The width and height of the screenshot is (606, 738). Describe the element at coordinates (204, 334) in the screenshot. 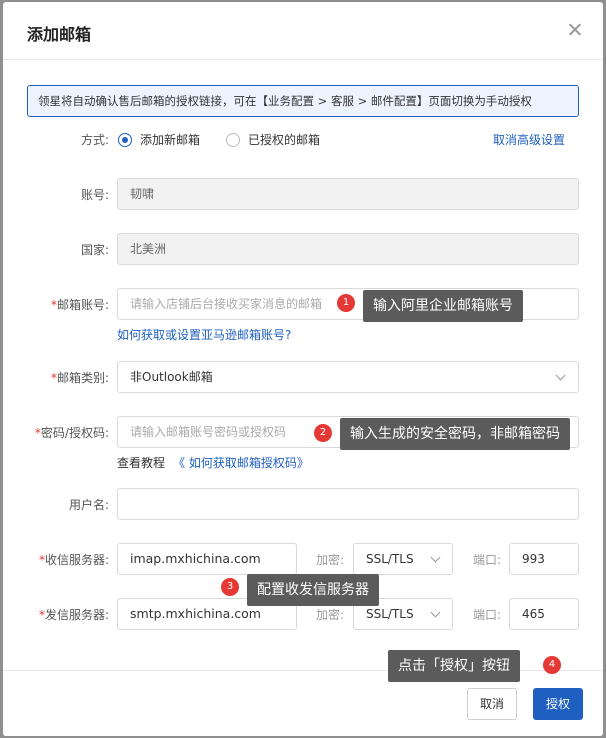

I see `email-account-help-link: 如何获取或设置亚马逊邮箱账号?` at that location.